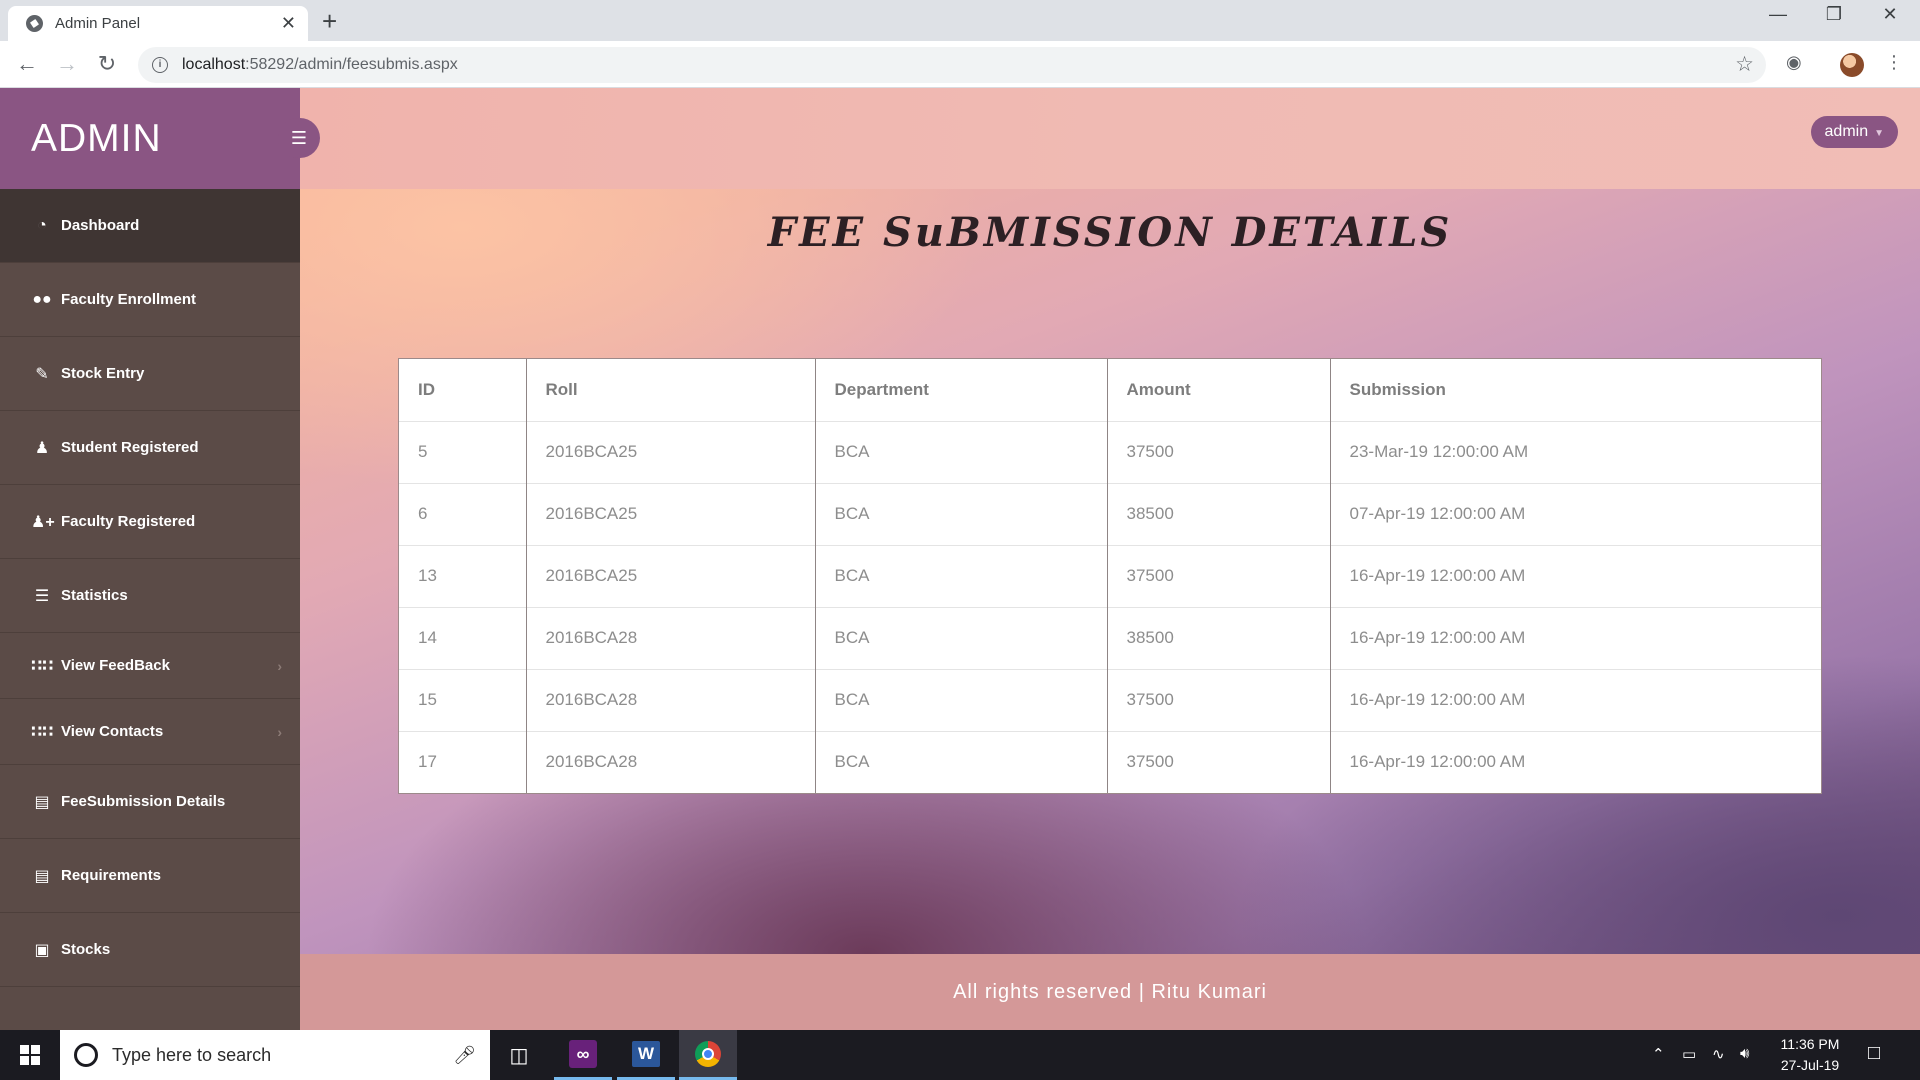 Image resolution: width=1920 pixels, height=1080 pixels. What do you see at coordinates (129, 299) in the screenshot?
I see `sidebar-item-label: Faculty Enrollment` at bounding box center [129, 299].